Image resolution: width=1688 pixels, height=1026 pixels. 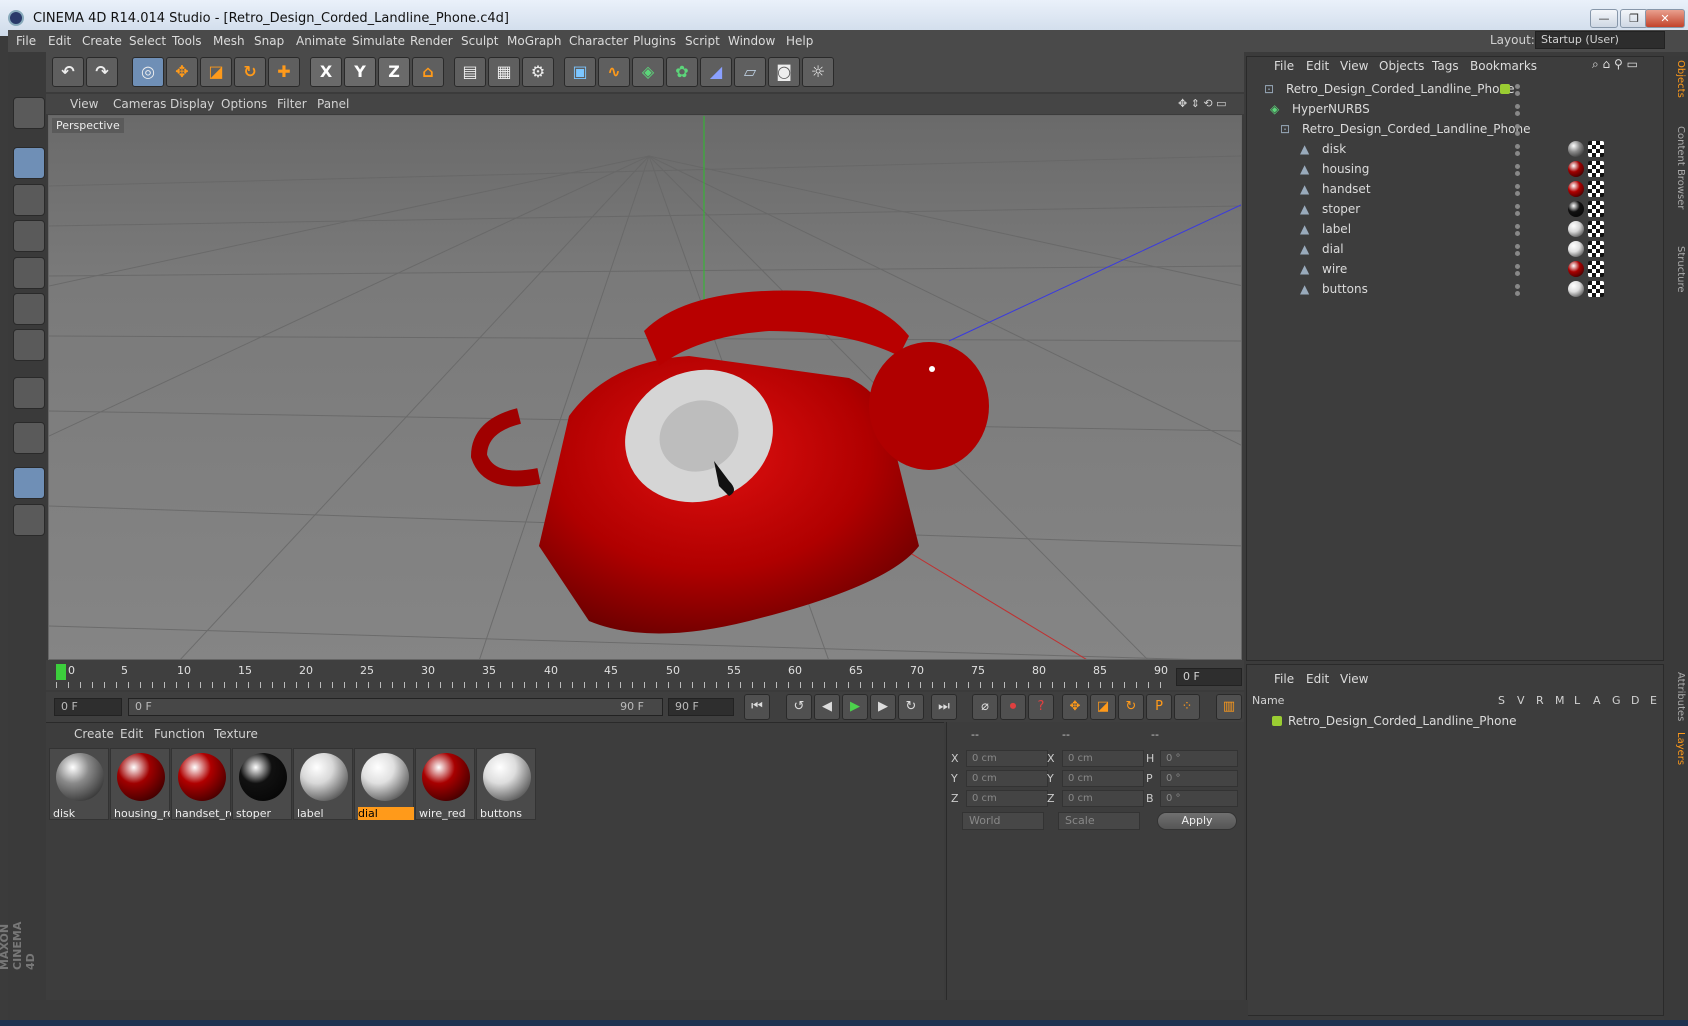 I want to click on object-menu-bookmarks: Bookmarks, so click(x=1503, y=66).